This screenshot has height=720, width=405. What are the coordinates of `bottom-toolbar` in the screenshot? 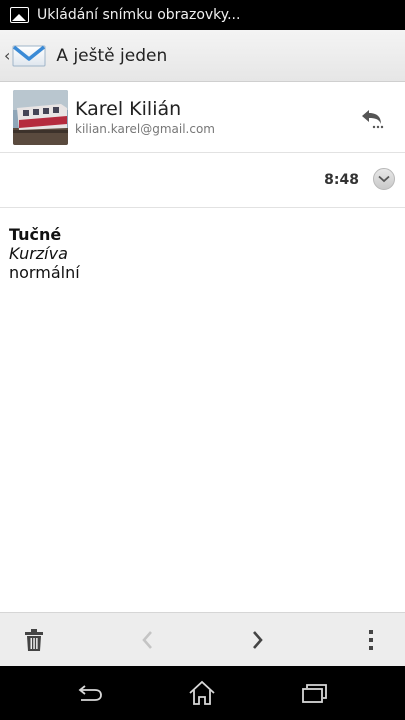 It's located at (202, 639).